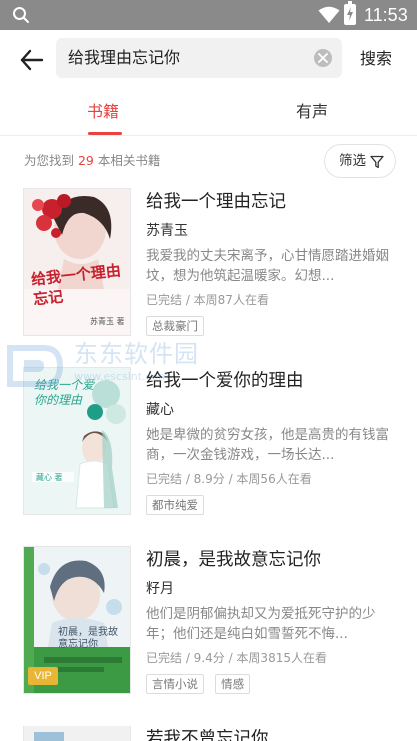 Image resolution: width=417 pixels, height=741 pixels. I want to click on watermark: 东东软件园 www.escslnt.com, so click(115, 366).